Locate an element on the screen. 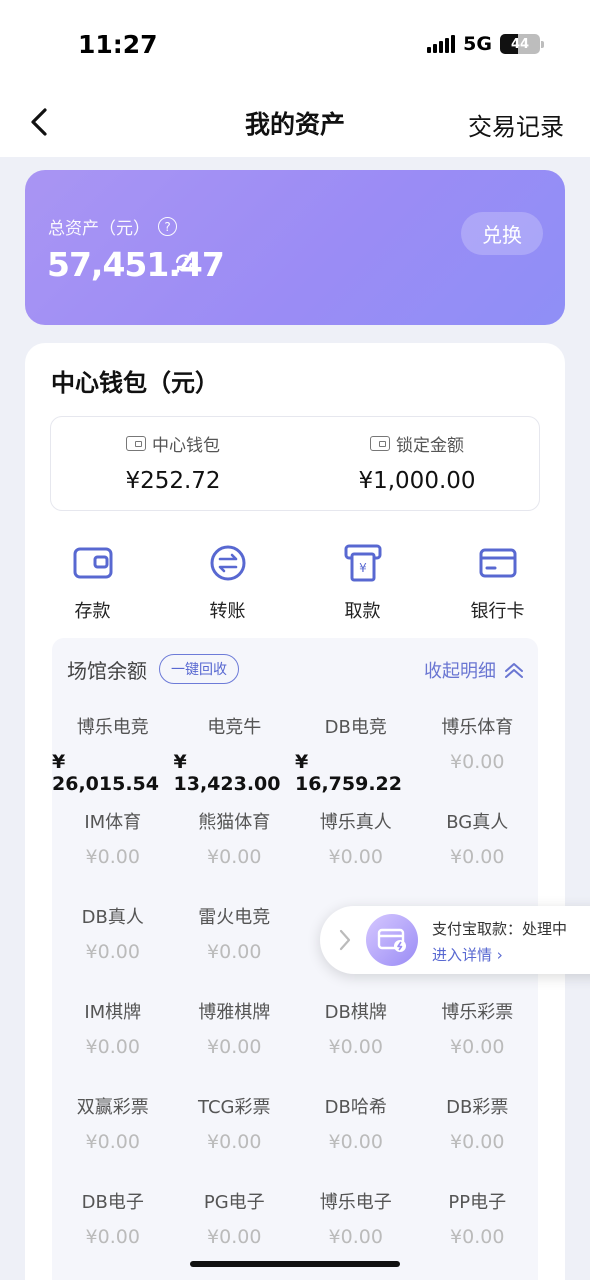 This screenshot has height=1280, width=590. venue-name: 博乐彩票 is located at coordinates (477, 1012).